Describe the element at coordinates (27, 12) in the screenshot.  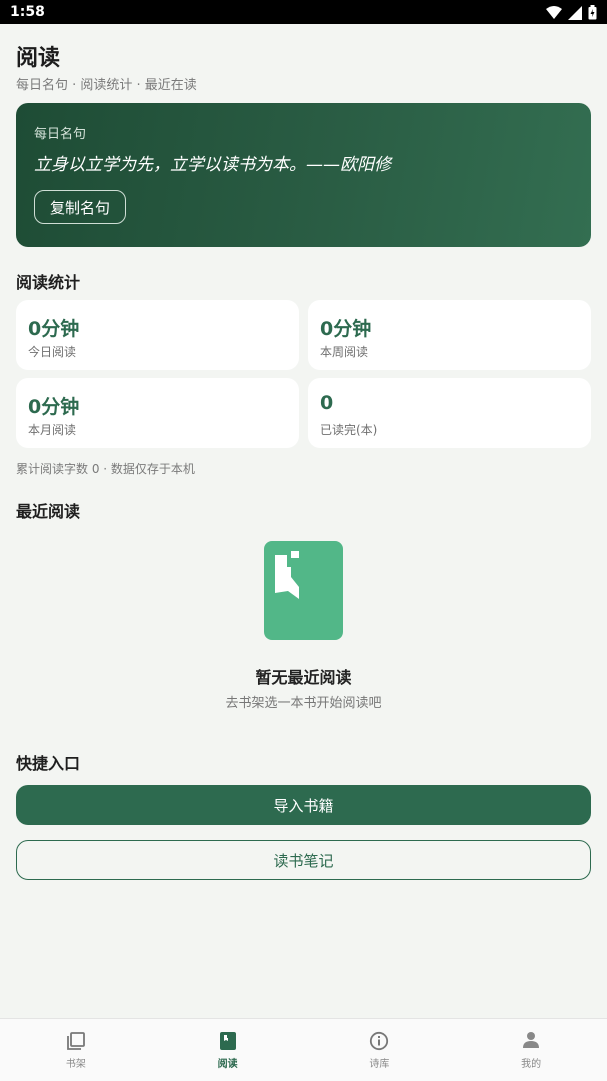
I see `status-time: 1:58` at that location.